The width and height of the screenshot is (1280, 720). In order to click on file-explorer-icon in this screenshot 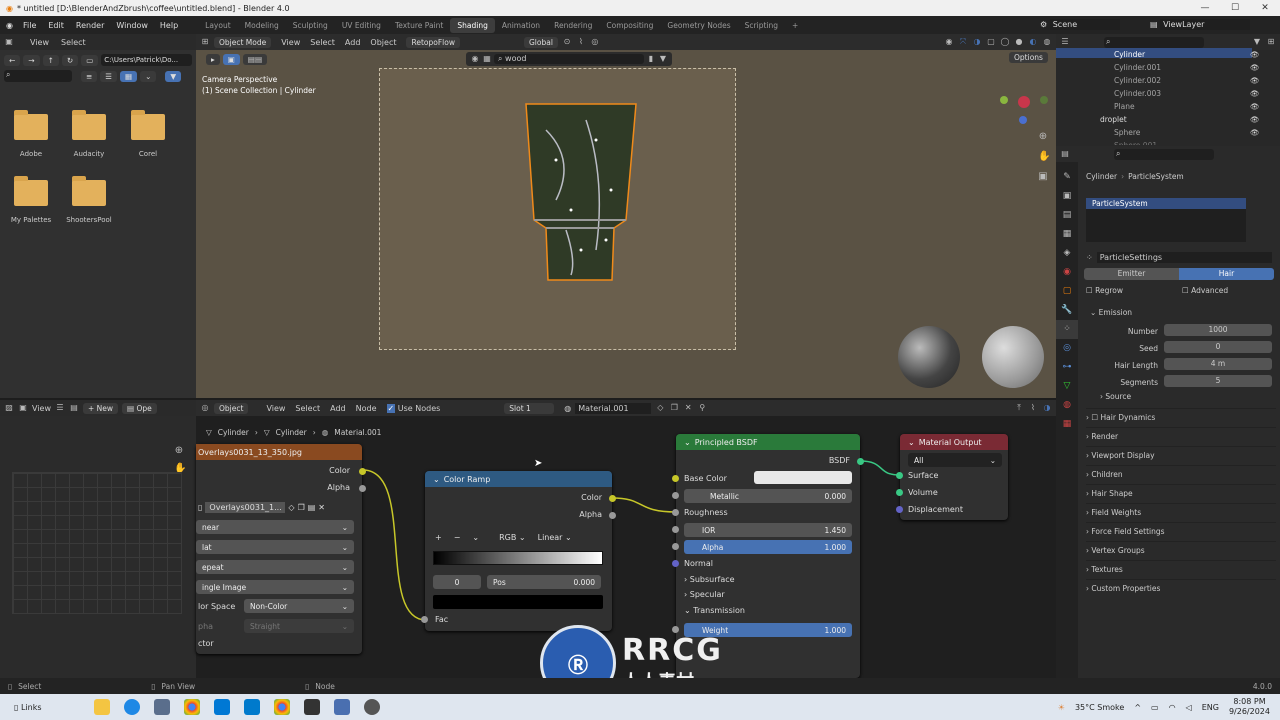, I will do `click(101, 707)`.